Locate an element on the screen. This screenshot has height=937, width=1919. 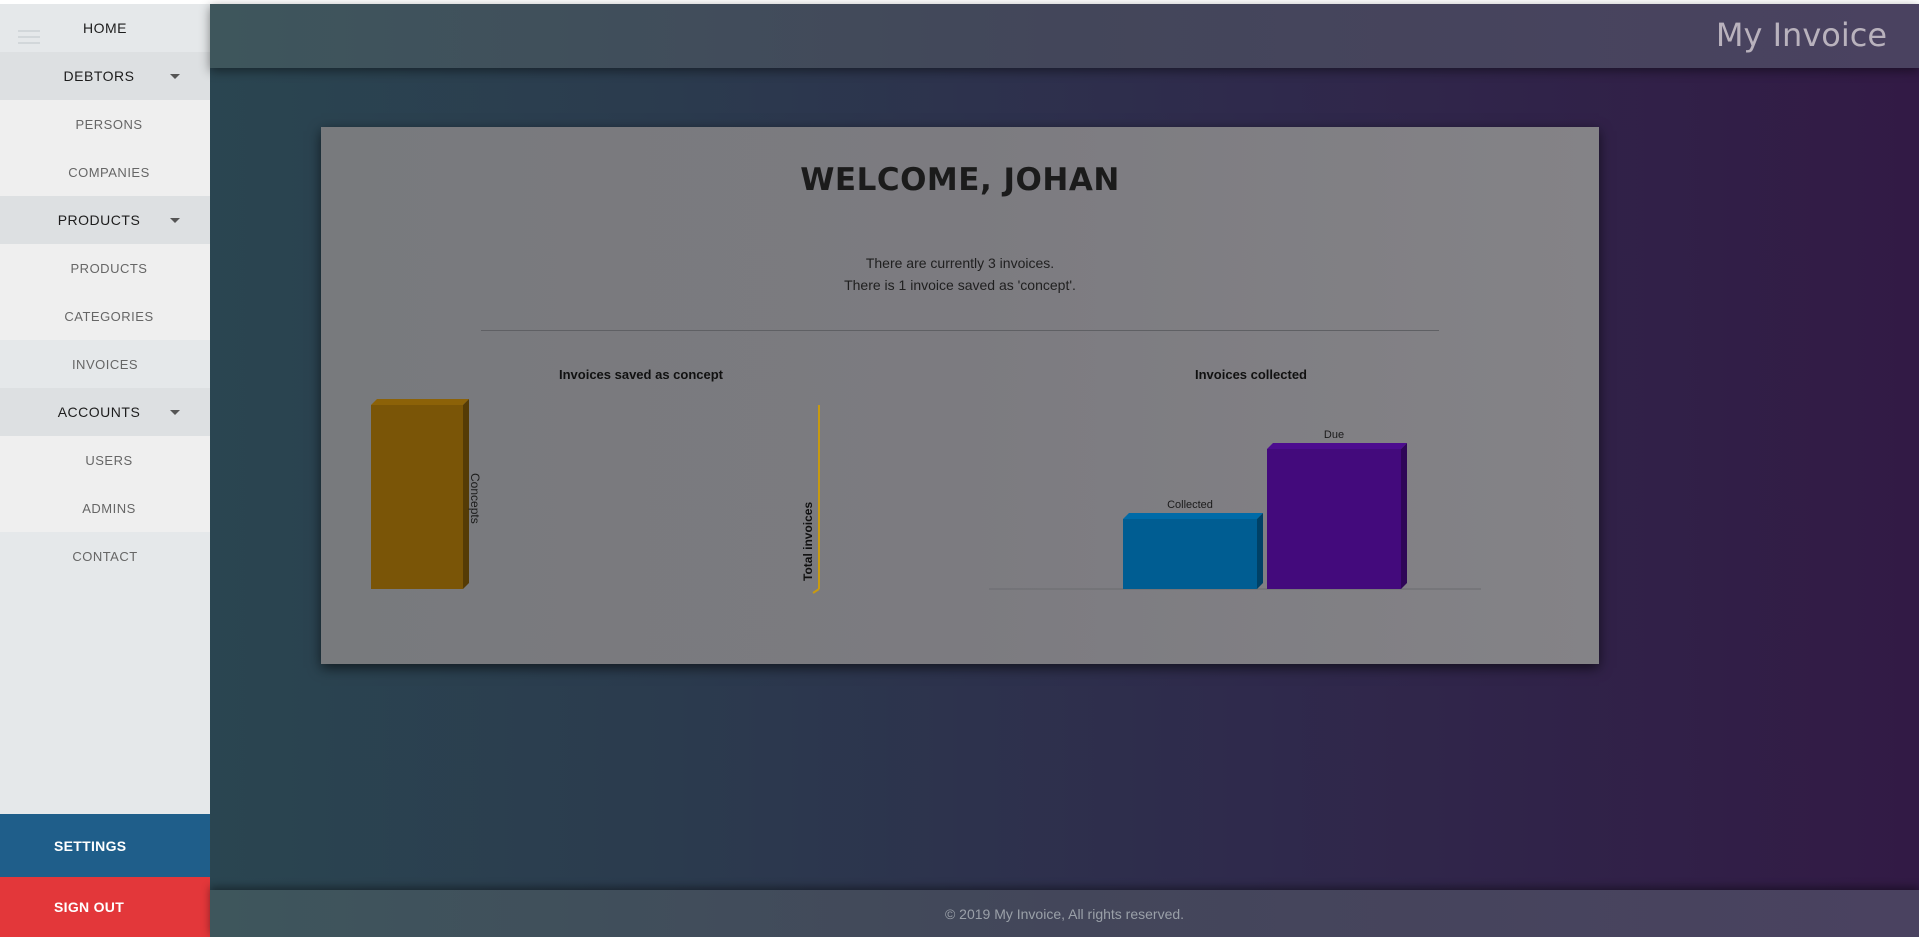
collected-chart: Collected Due is located at coordinates (1235, 509).